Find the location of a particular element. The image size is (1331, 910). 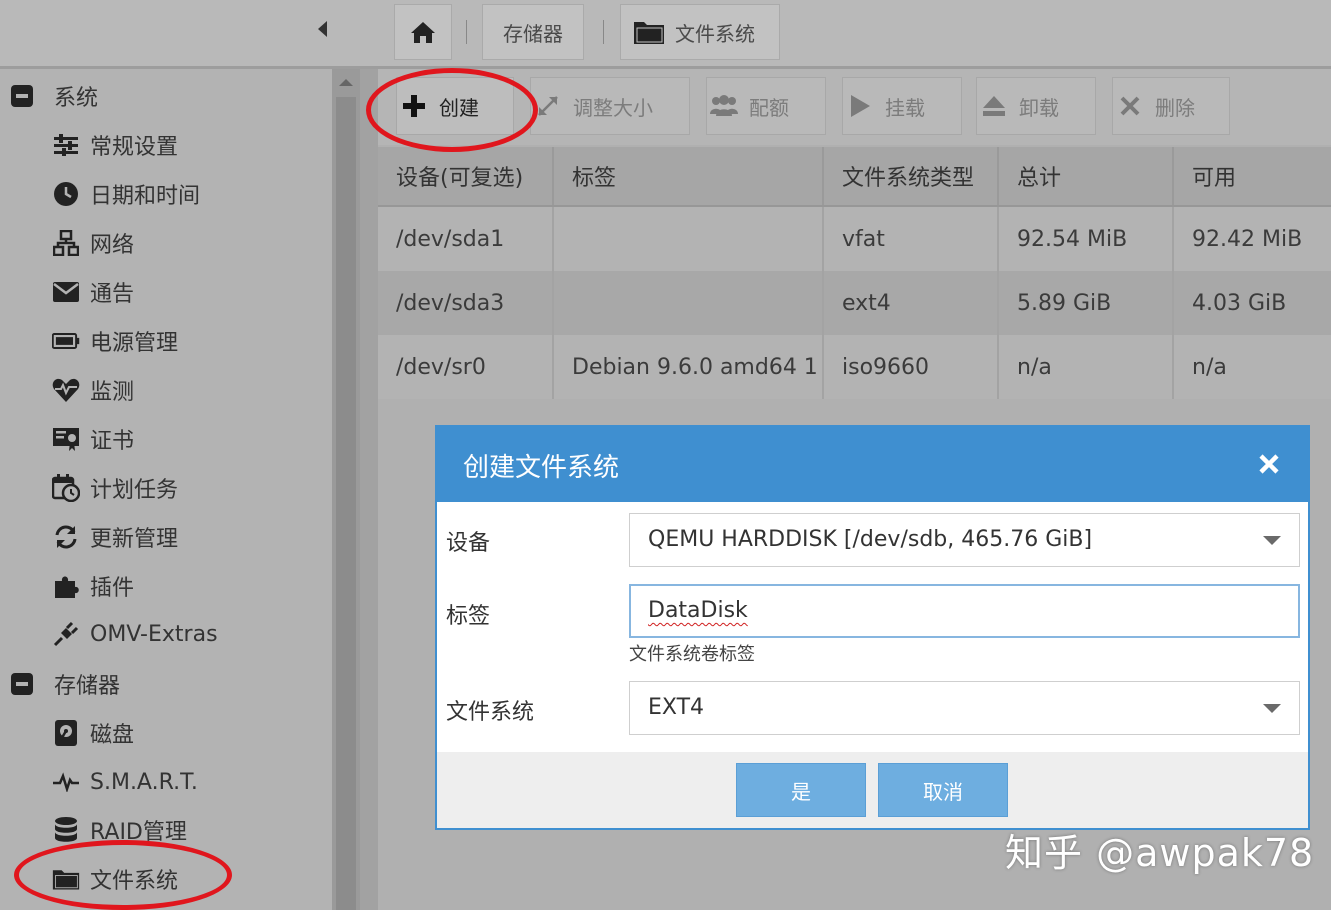

breadcrumb-filesystems: 文件系统 is located at coordinates (700, 32).